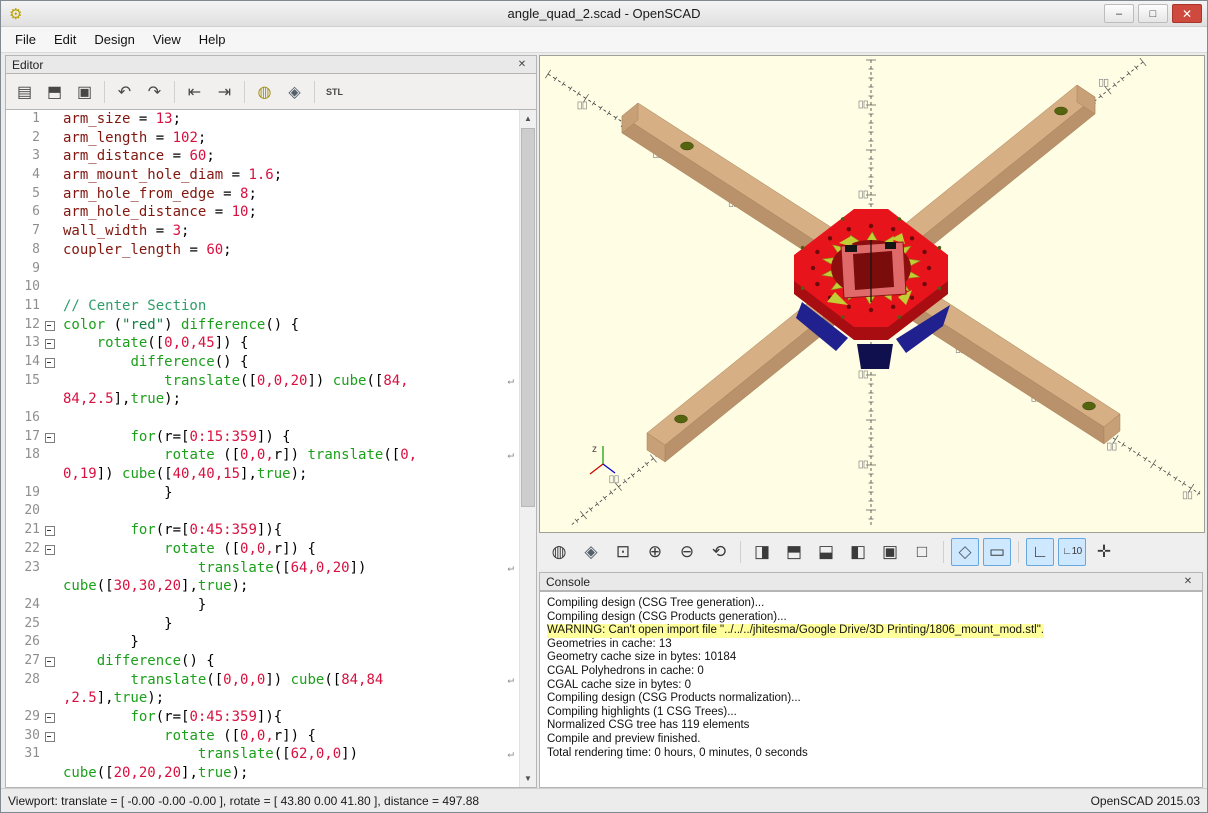 The height and width of the screenshot is (813, 1208). What do you see at coordinates (167, 39) in the screenshot?
I see `menu-view: View` at bounding box center [167, 39].